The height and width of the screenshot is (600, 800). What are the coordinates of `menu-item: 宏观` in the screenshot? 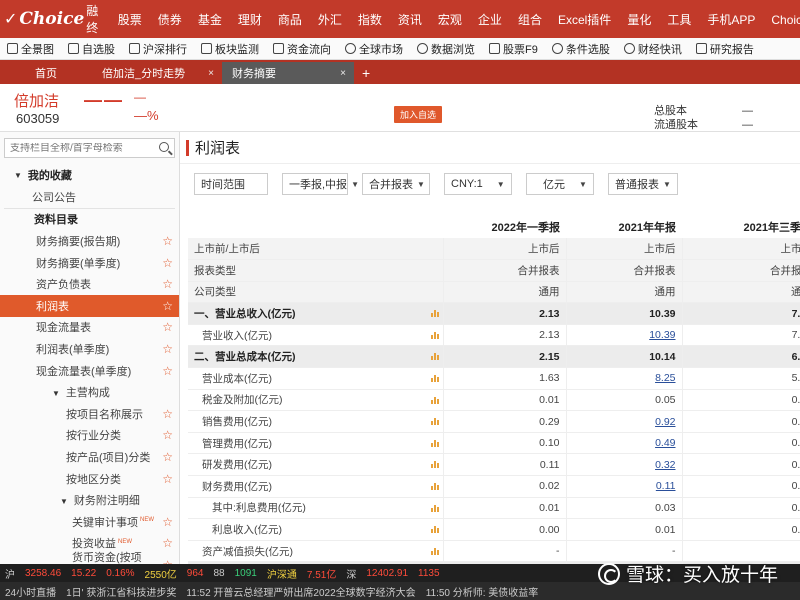 It's located at (450, 19).